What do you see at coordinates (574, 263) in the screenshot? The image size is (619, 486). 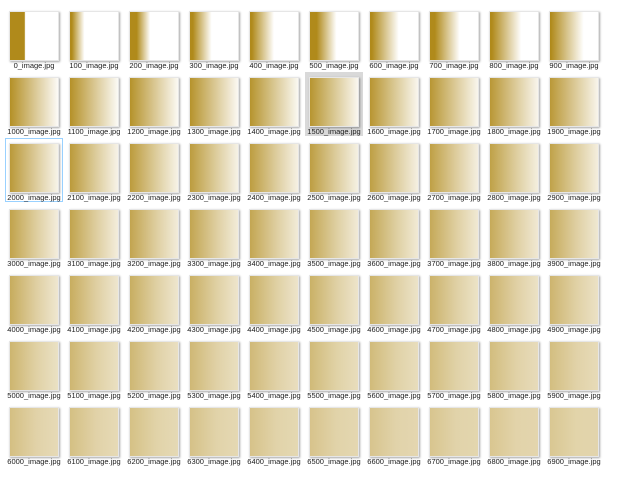 I see `file-name-label: 3900_image.jpg` at bounding box center [574, 263].